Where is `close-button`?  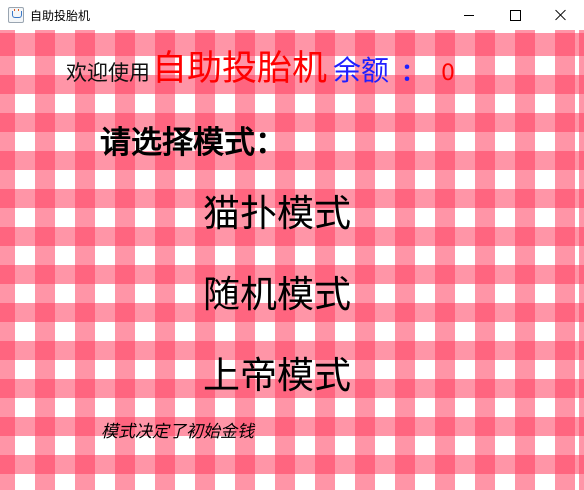
close-button is located at coordinates (561, 15).